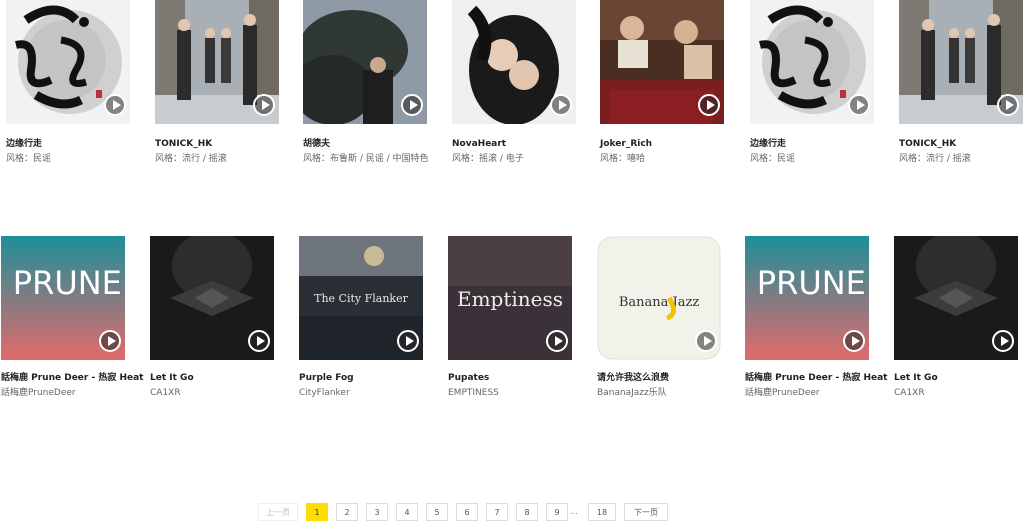  Describe the element at coordinates (379, 159) in the screenshot. I see `style-value: 布鲁斯 / 民谣 / 中国特色` at that location.